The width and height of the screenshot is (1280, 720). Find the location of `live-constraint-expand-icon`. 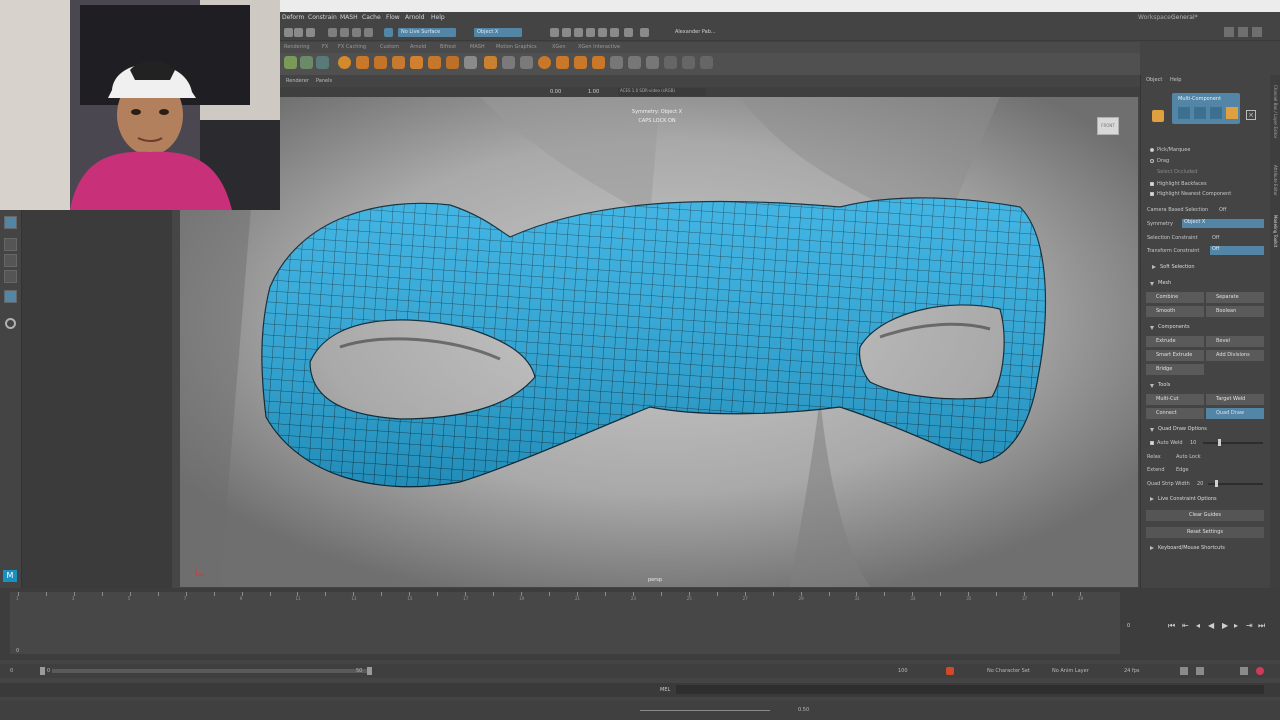

live-constraint-expand-icon is located at coordinates (1152, 499).